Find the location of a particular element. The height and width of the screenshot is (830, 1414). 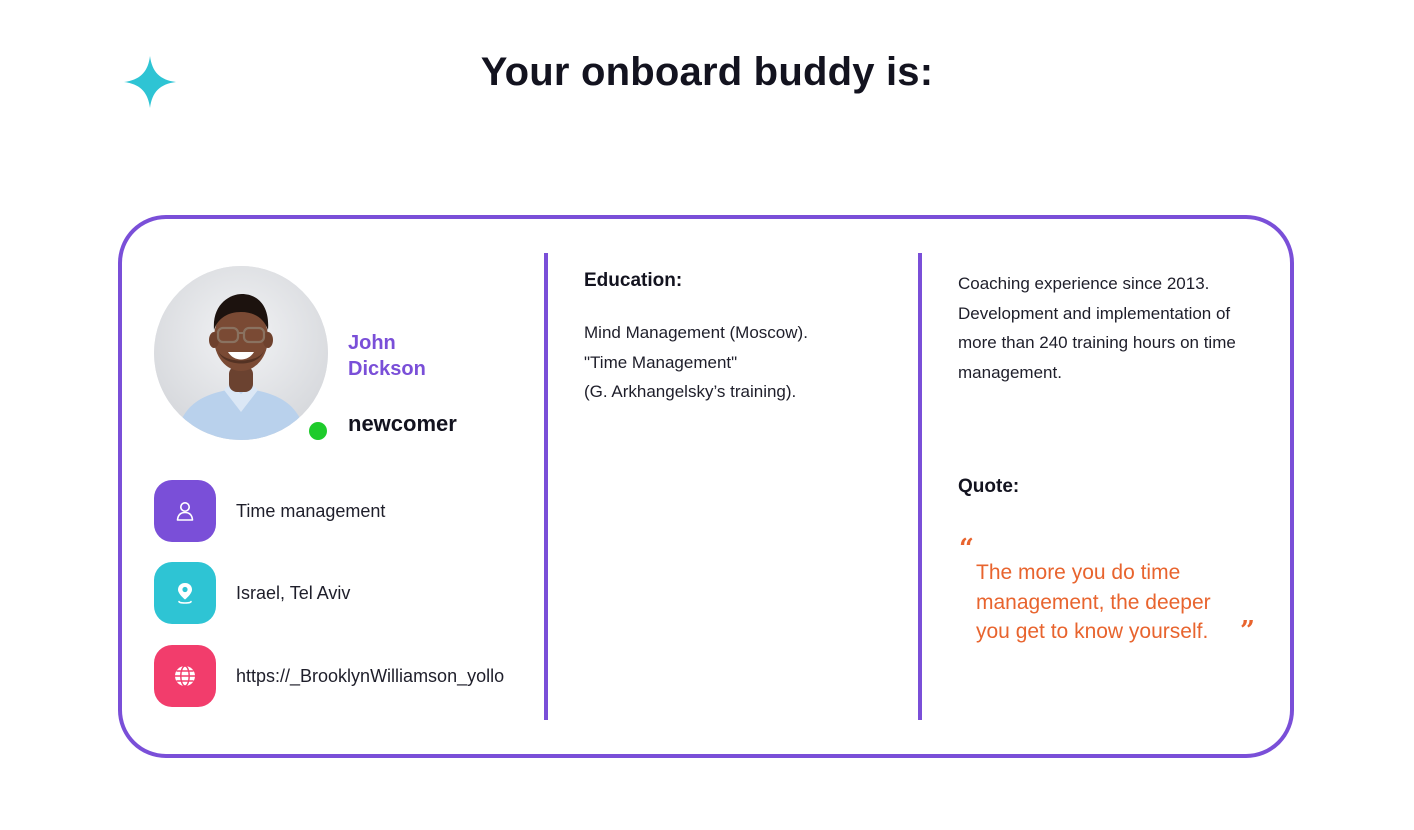

info-row-website: https://_BrooklynWilliamson_yollo is located at coordinates (329, 676).